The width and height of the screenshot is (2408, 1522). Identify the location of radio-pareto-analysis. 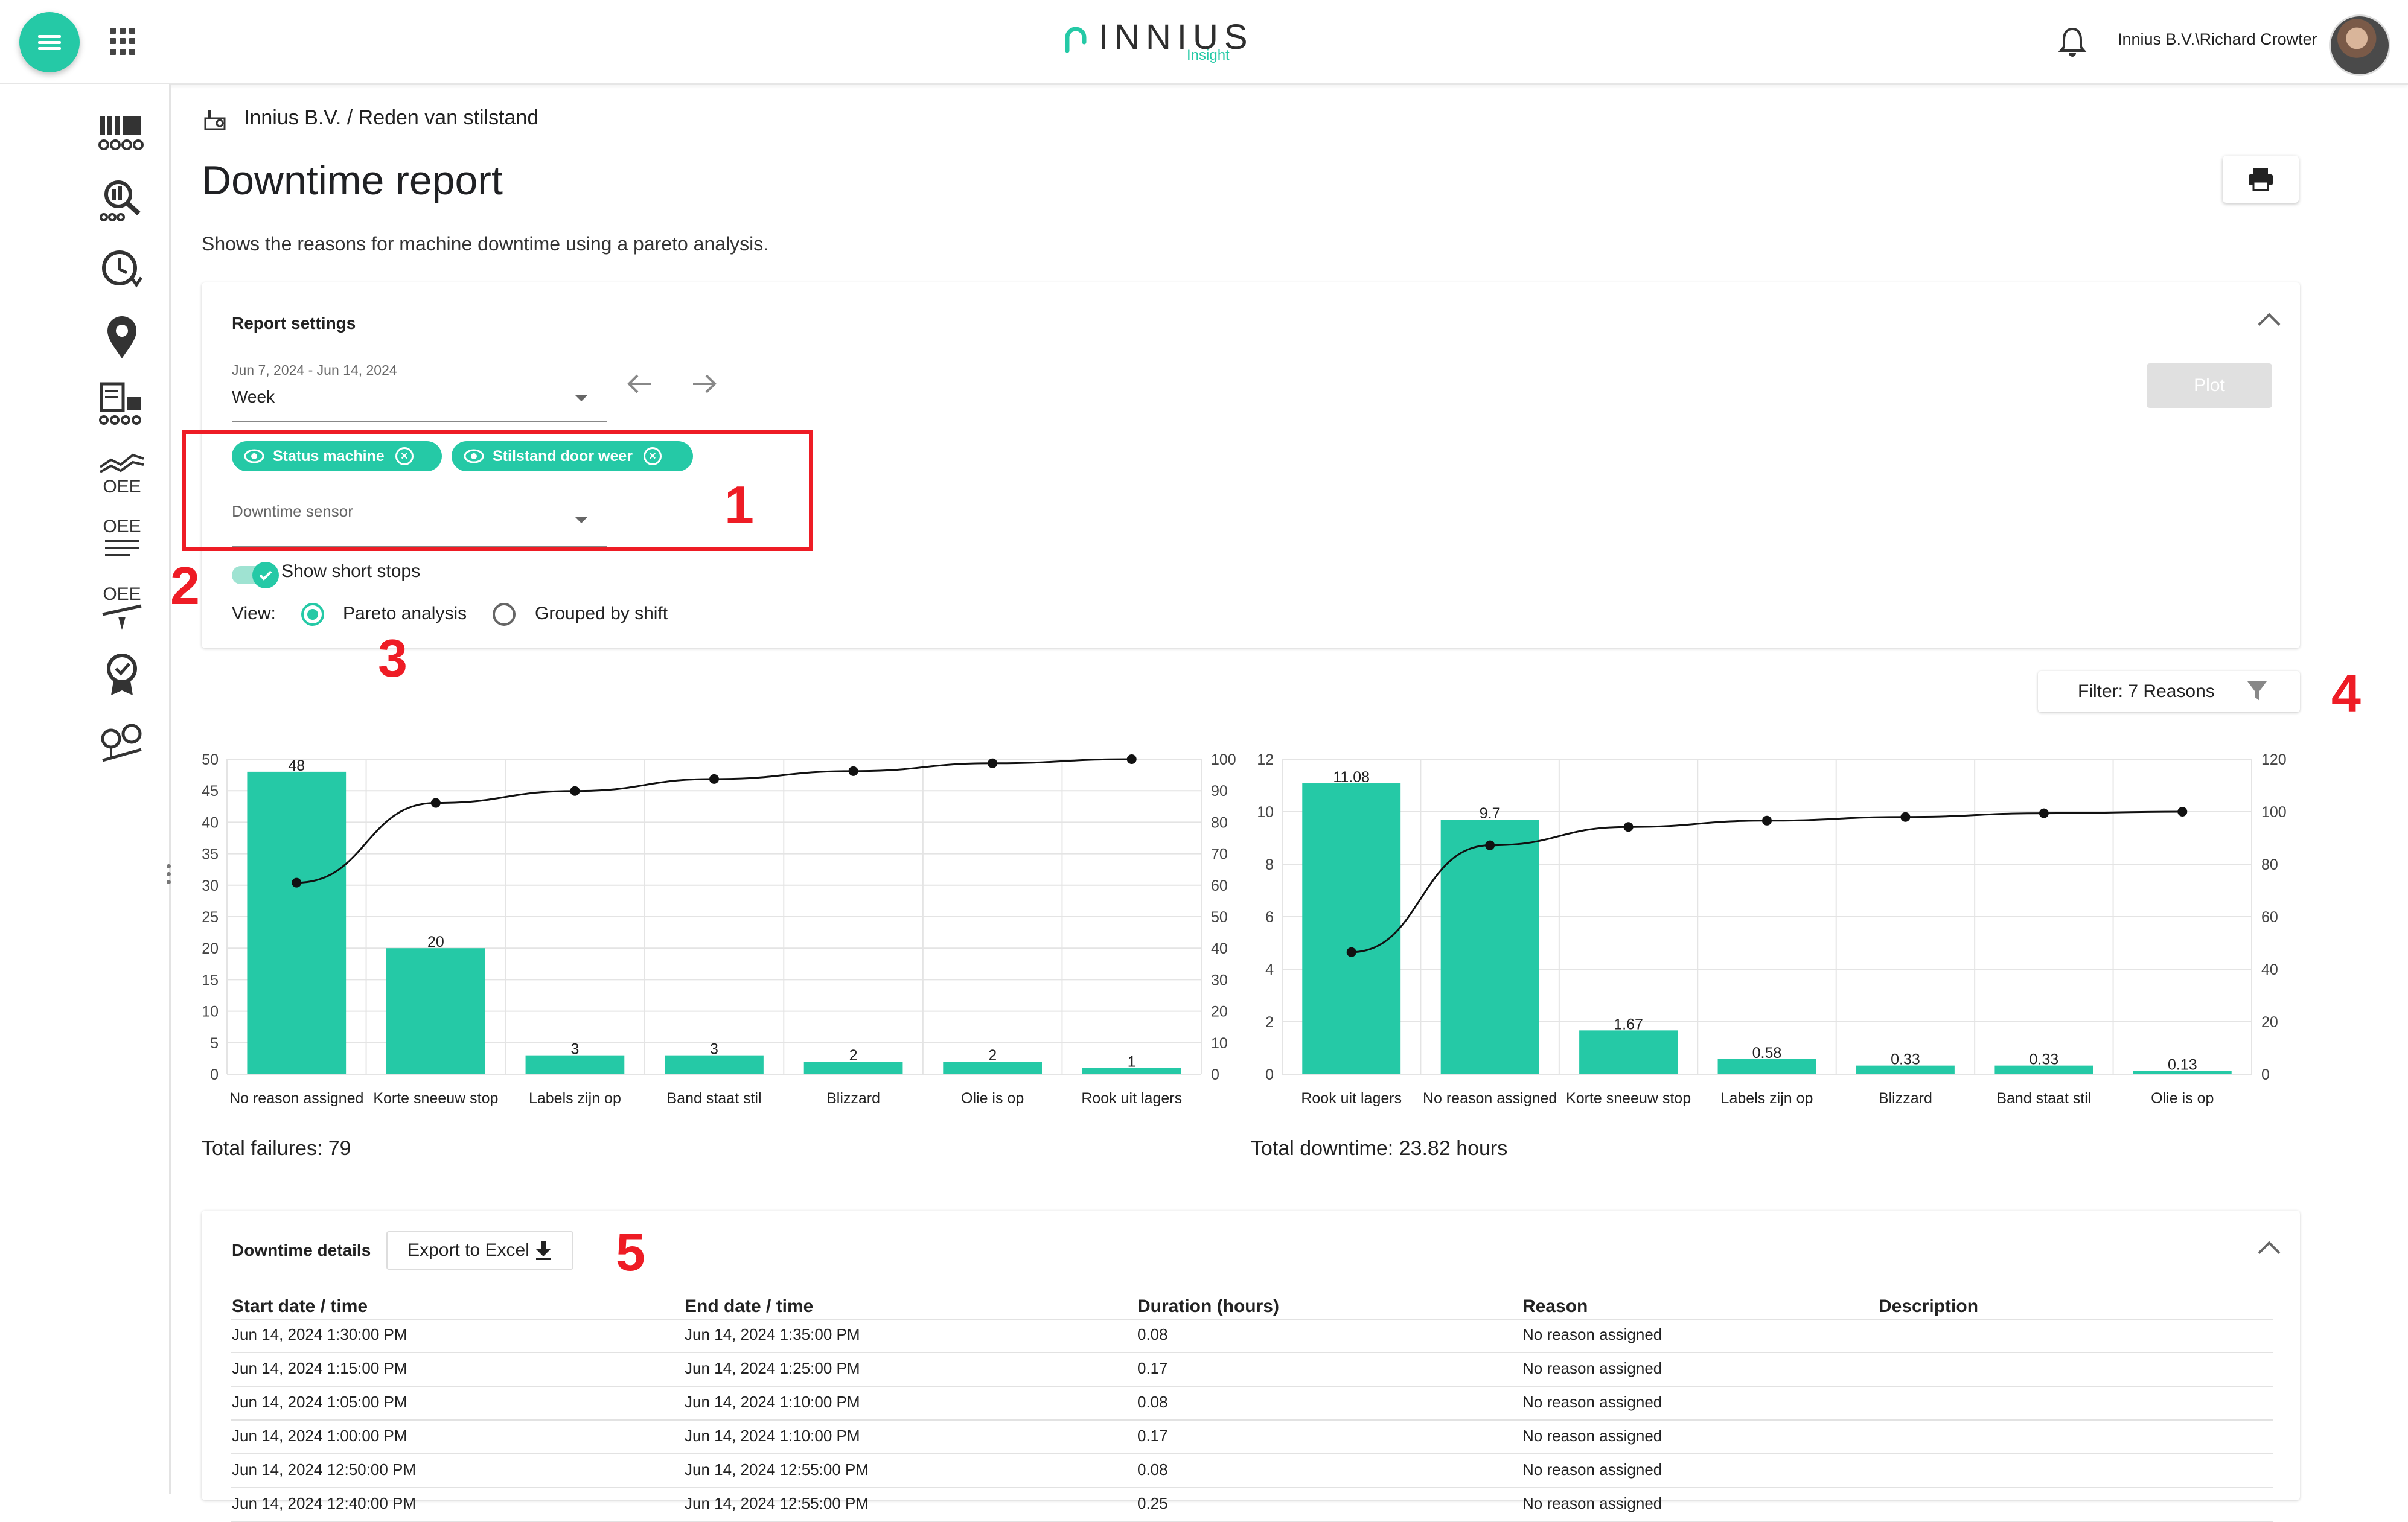
(312, 614).